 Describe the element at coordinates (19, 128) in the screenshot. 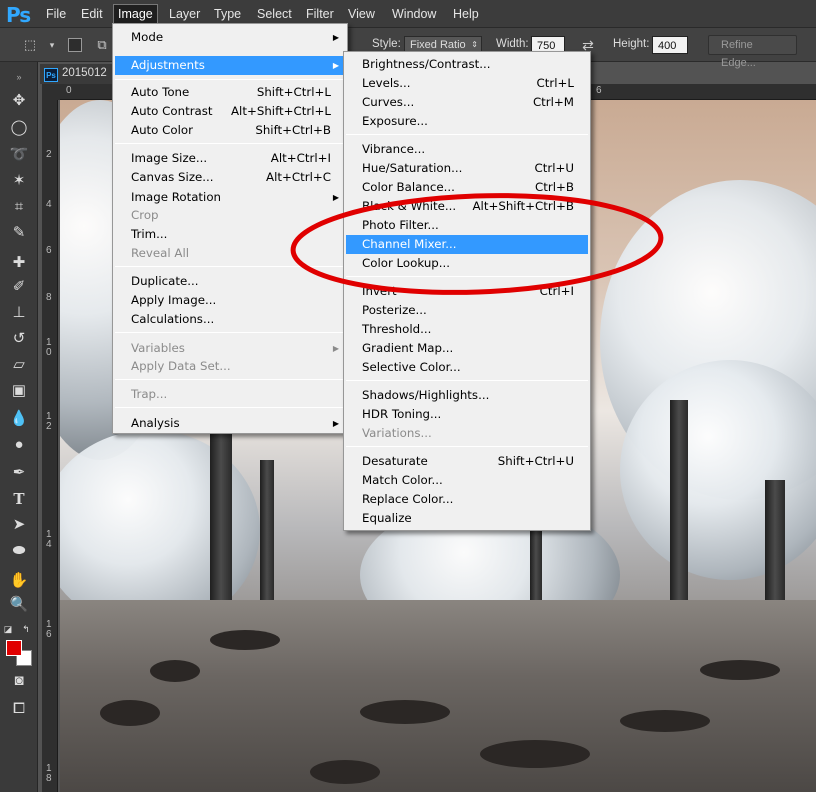

I see `elliptical-marquee-icon: ◯` at that location.